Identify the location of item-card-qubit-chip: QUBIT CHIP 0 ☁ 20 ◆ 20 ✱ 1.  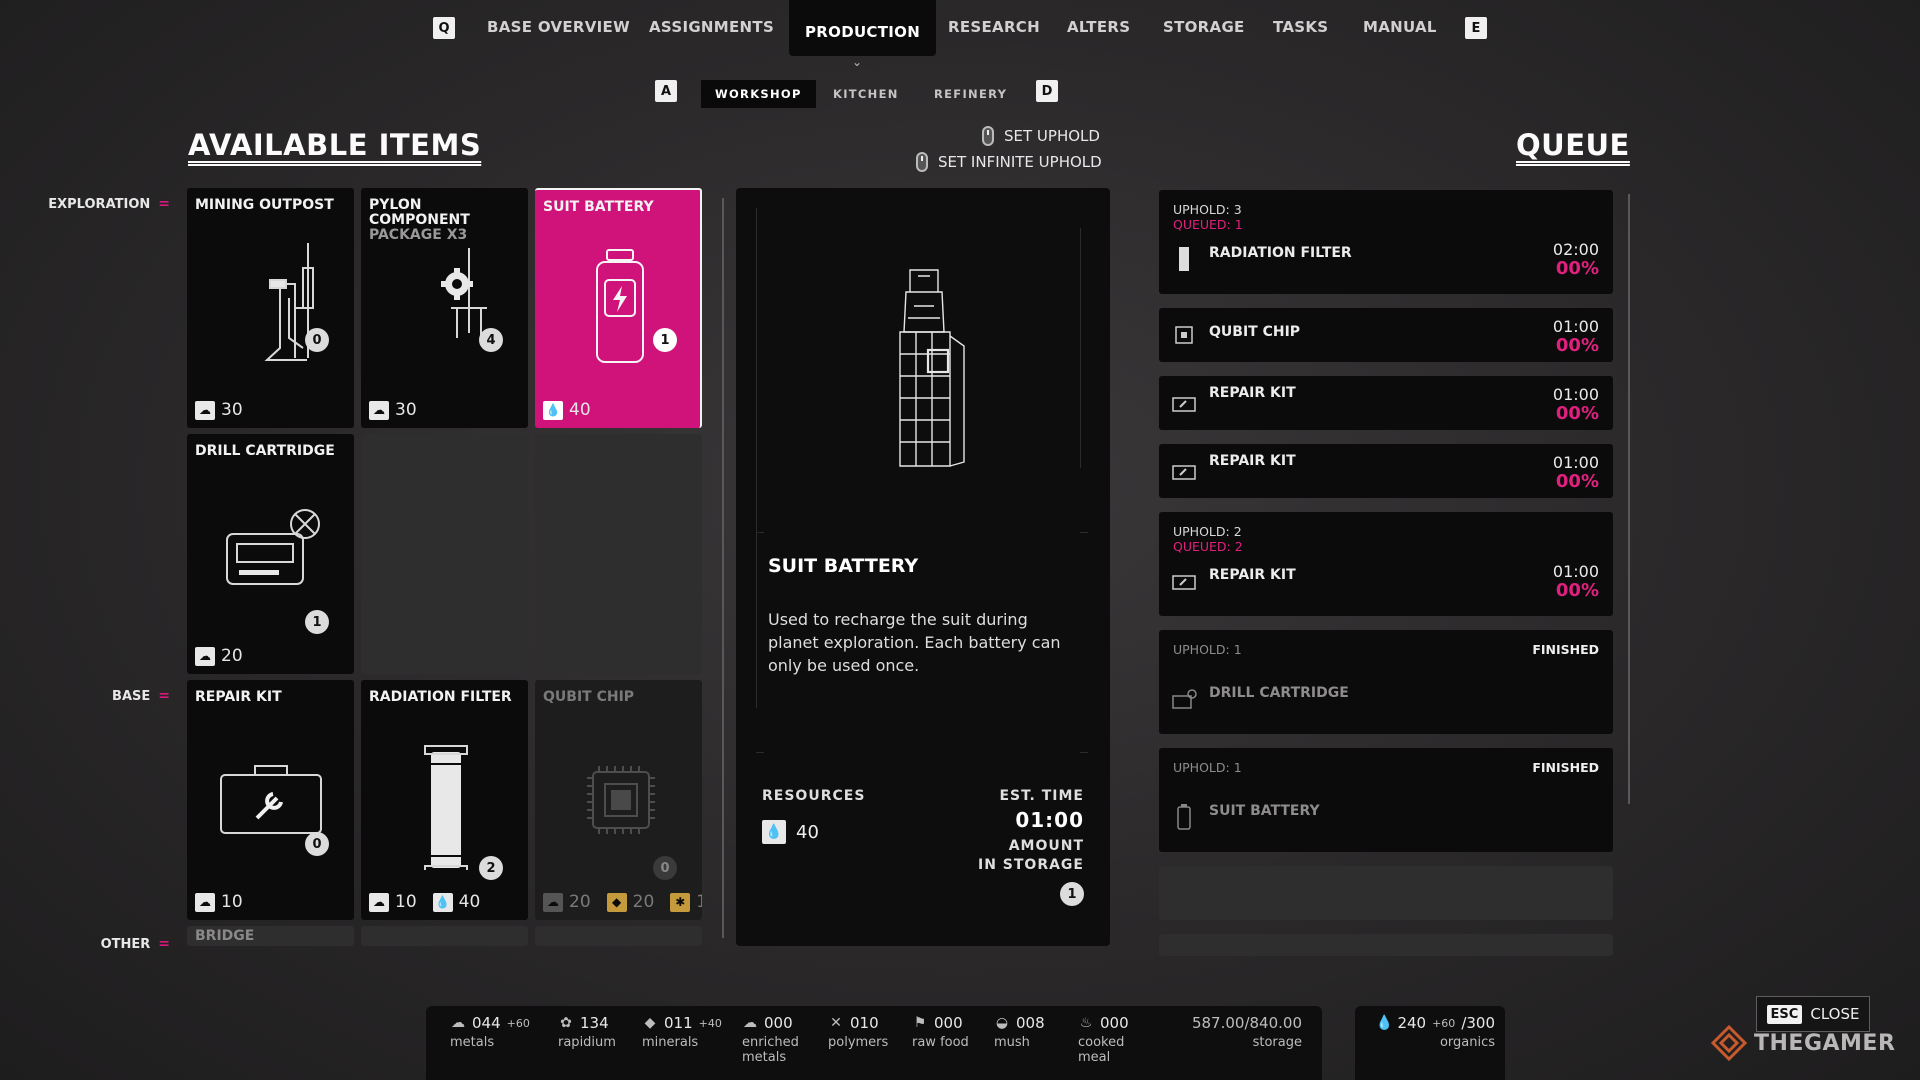
(618, 800).